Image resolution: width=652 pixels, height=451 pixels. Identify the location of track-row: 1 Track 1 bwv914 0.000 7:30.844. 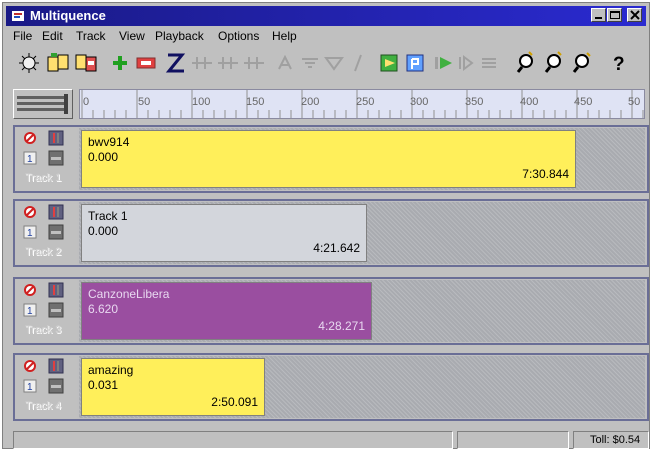
(331, 159).